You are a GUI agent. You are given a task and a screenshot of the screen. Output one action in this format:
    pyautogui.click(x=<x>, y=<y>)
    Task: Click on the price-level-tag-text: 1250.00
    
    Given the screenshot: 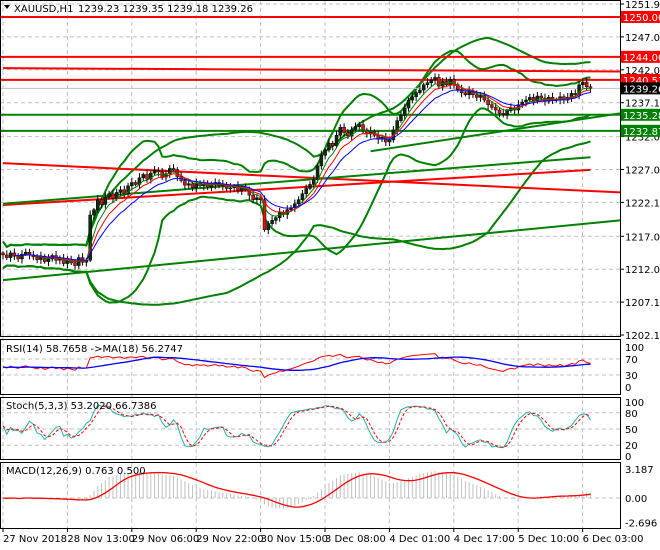 What is the action you would take?
    pyautogui.click(x=641, y=18)
    